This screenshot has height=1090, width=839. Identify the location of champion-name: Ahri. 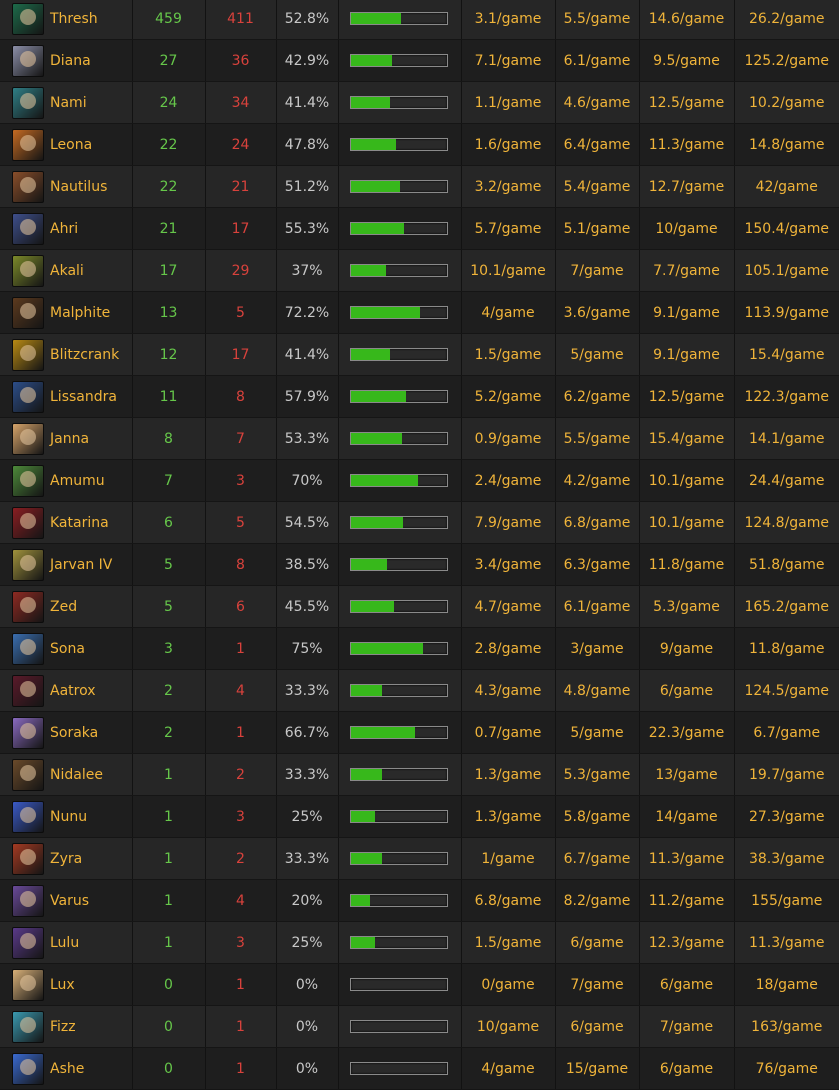
(64, 229).